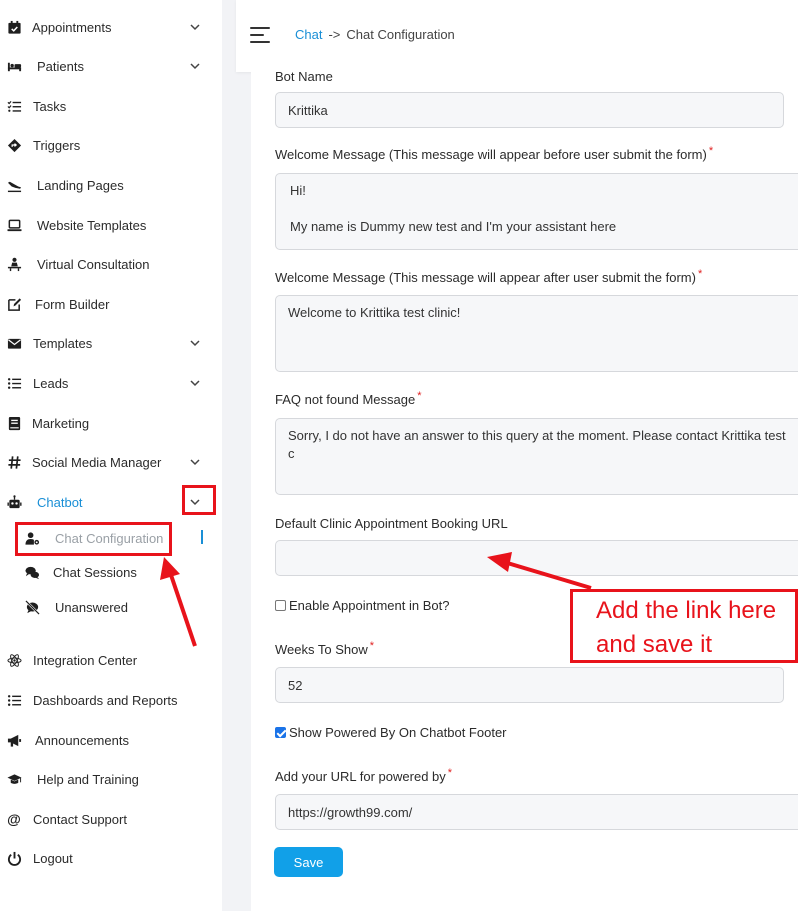 Image resolution: width=798 pixels, height=911 pixels. Describe the element at coordinates (14, 819) in the screenshot. I see `at-sign-icon: @` at that location.